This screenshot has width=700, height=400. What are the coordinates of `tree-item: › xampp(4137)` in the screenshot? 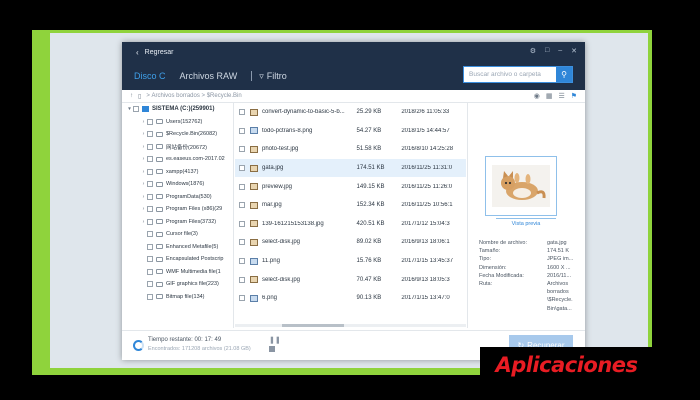 It's located at (177, 172).